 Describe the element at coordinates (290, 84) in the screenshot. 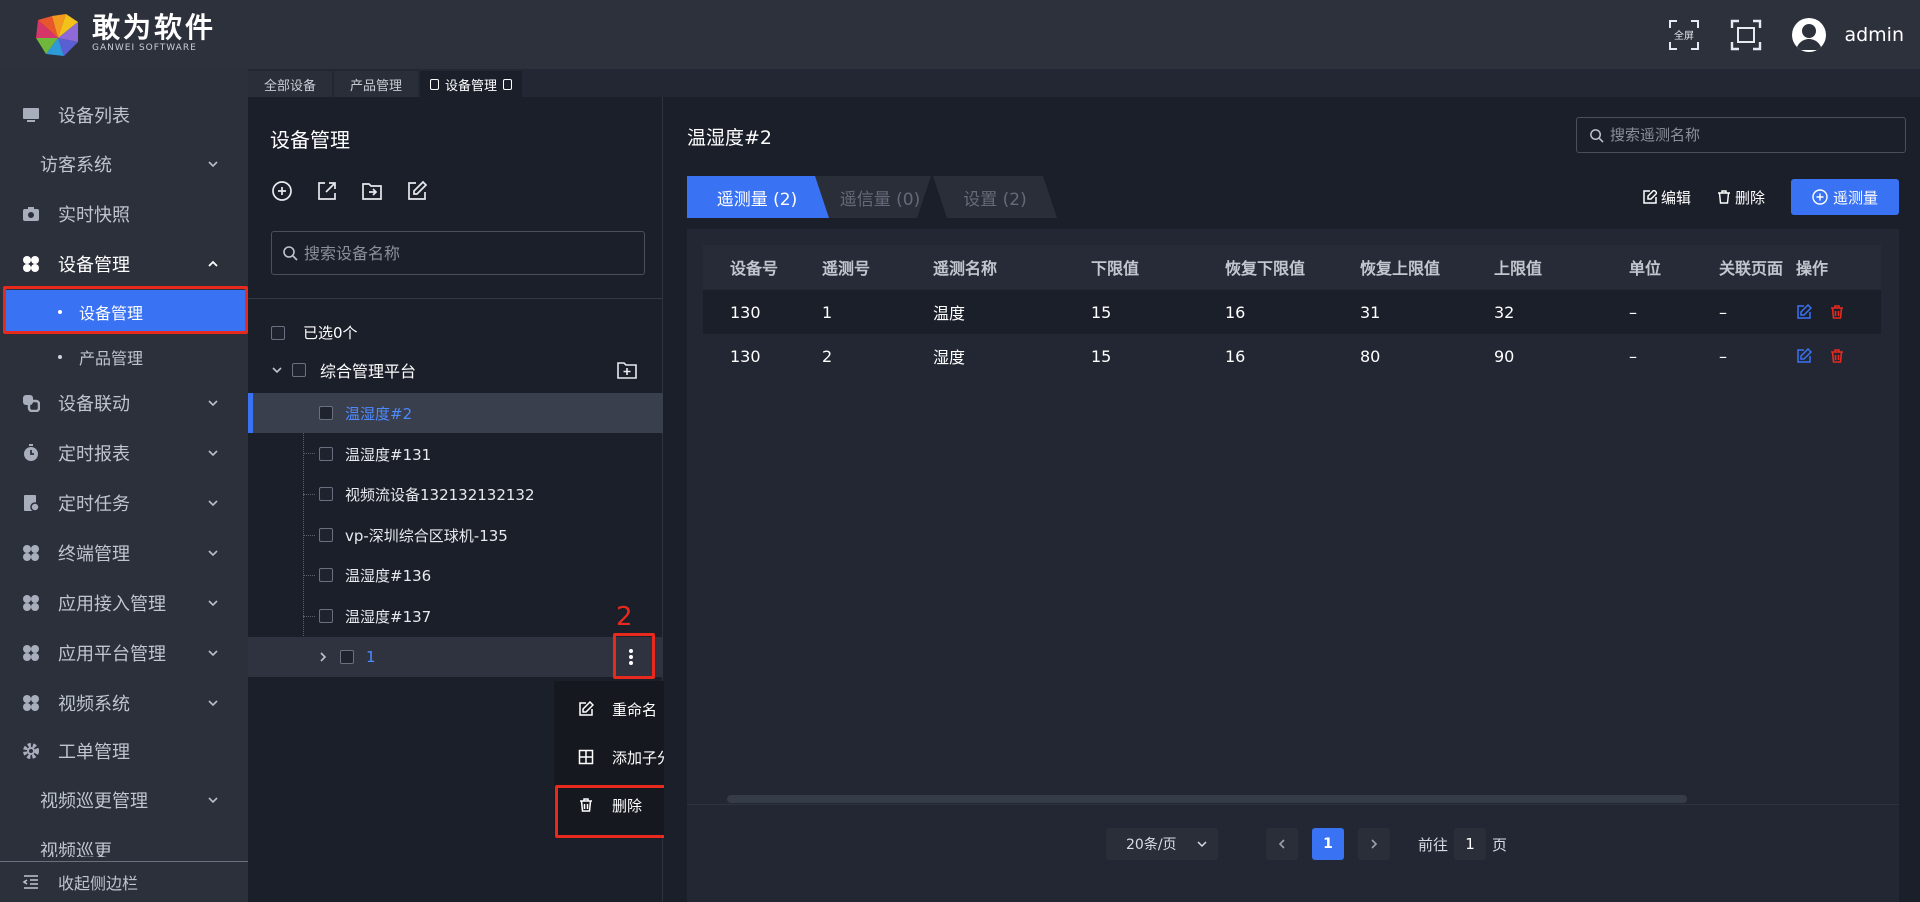

I see `tab-all-devices: 全部设备` at that location.